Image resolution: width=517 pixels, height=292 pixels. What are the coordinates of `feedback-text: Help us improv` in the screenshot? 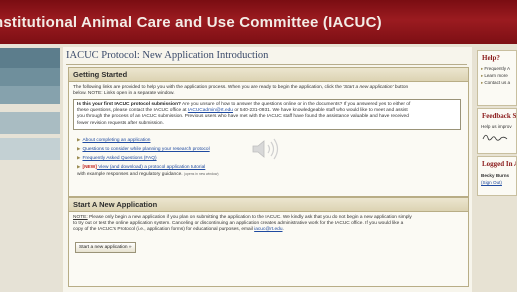 It's located at (496, 126).